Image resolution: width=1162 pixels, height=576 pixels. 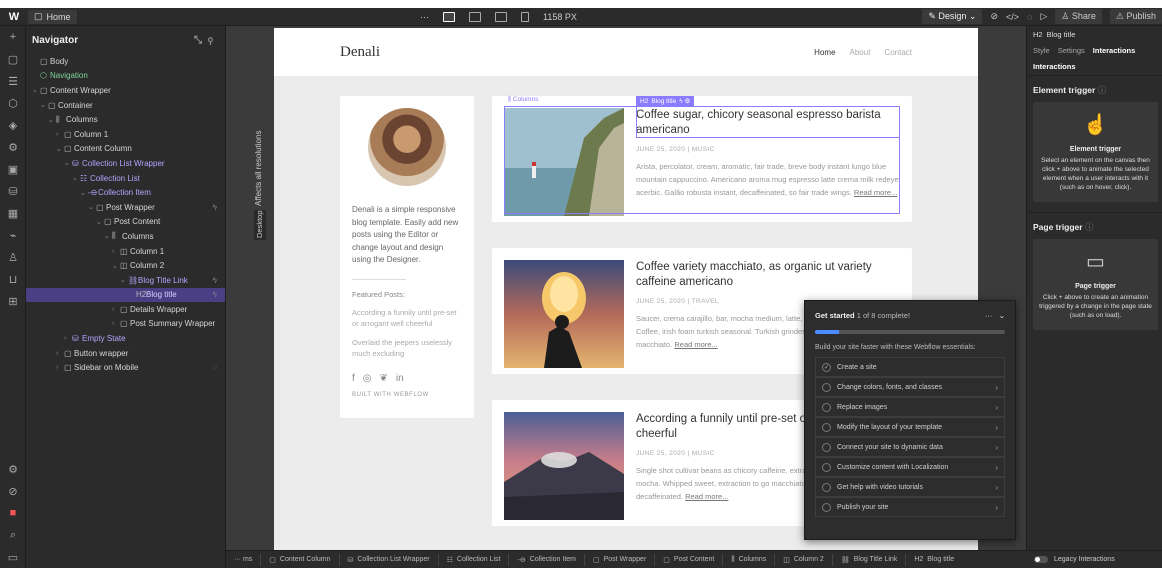 I want to click on apps-icon: ▦, so click(x=13, y=213).